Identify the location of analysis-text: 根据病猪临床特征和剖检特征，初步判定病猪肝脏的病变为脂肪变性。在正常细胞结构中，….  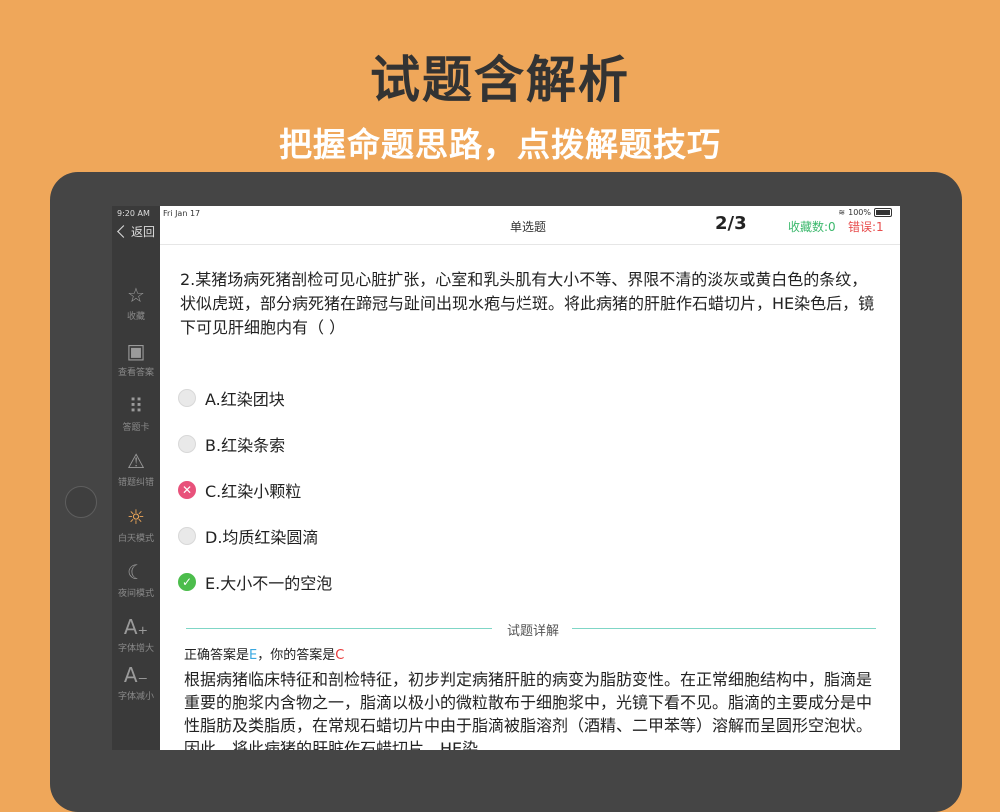
(528, 710).